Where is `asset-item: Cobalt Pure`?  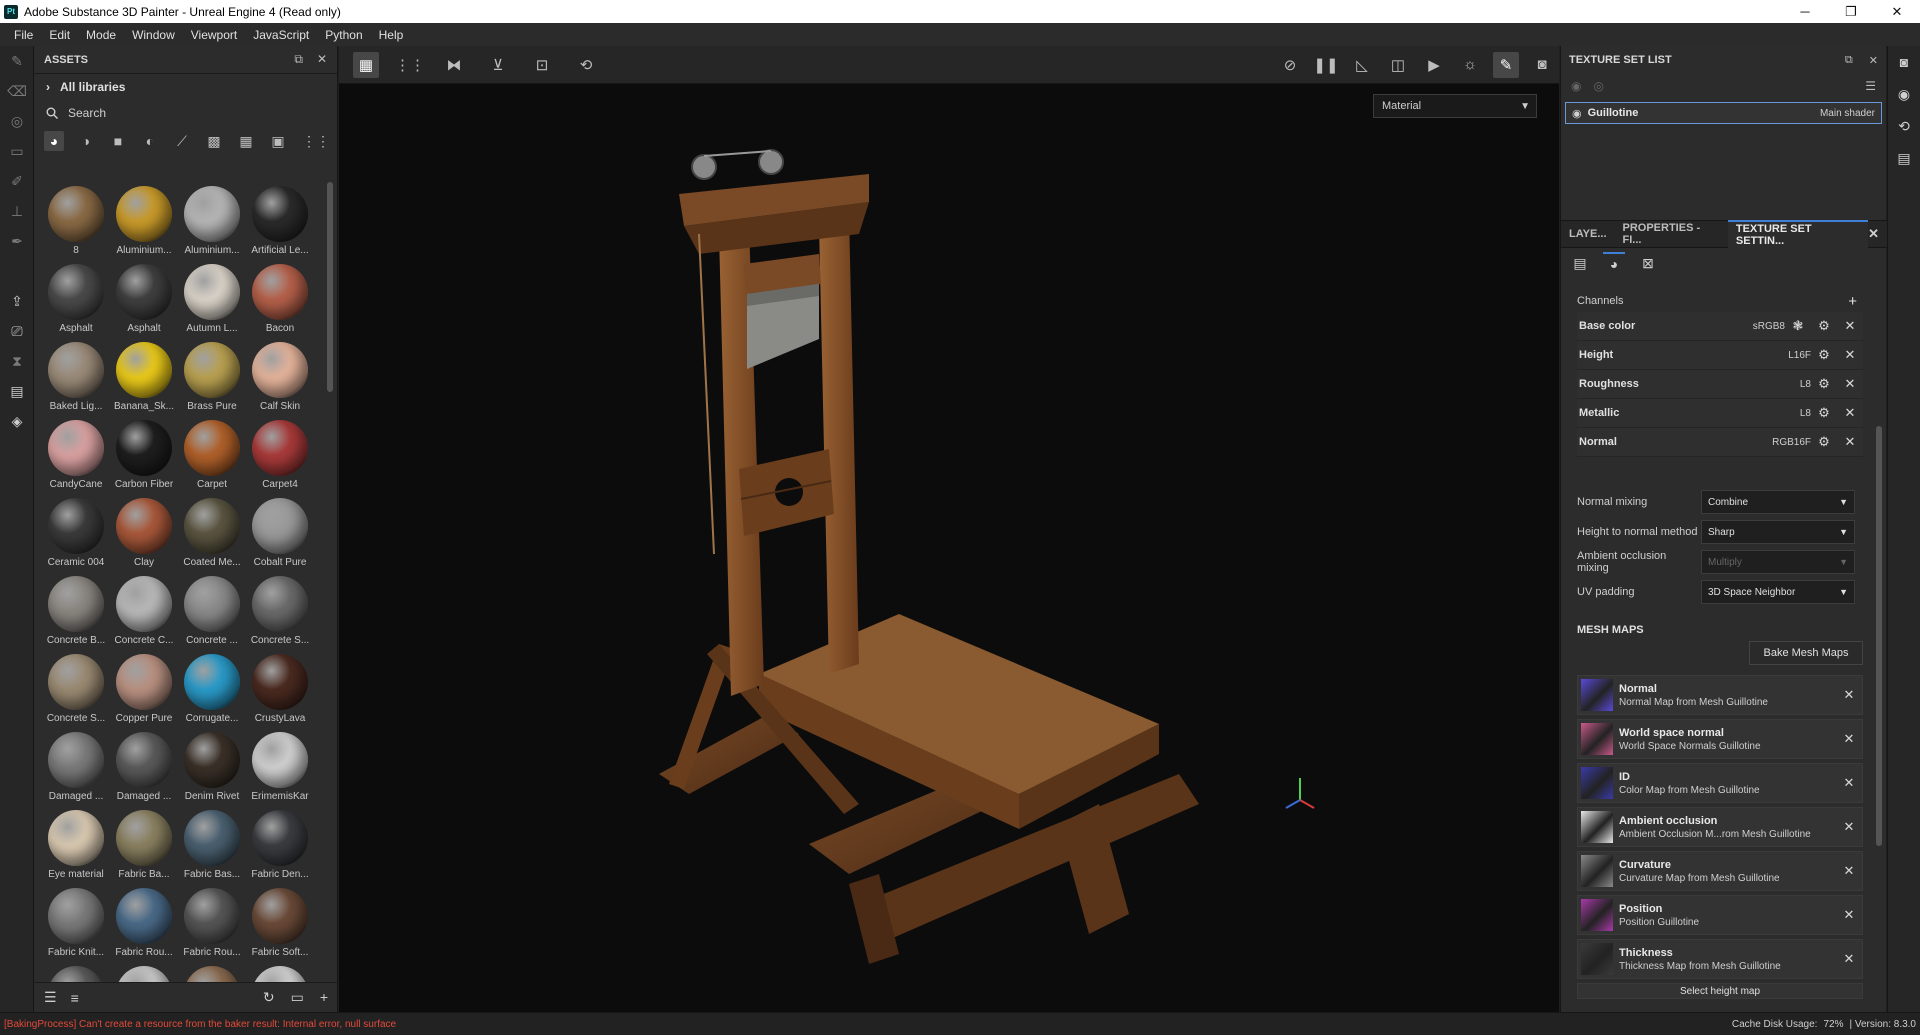
asset-item: Cobalt Pure is located at coordinates (280, 533).